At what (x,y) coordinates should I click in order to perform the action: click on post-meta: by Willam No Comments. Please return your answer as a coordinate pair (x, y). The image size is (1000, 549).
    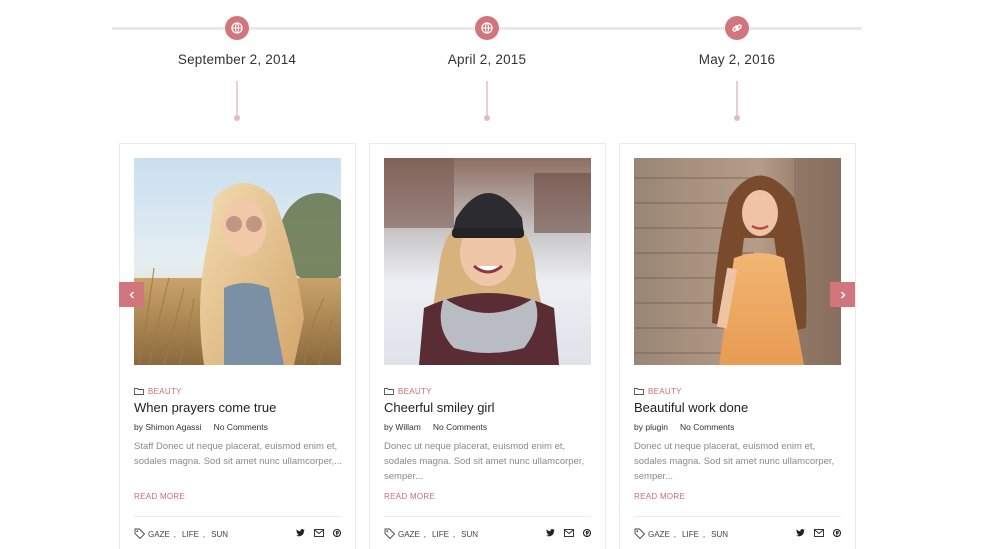
    Looking at the image, I should click on (435, 427).